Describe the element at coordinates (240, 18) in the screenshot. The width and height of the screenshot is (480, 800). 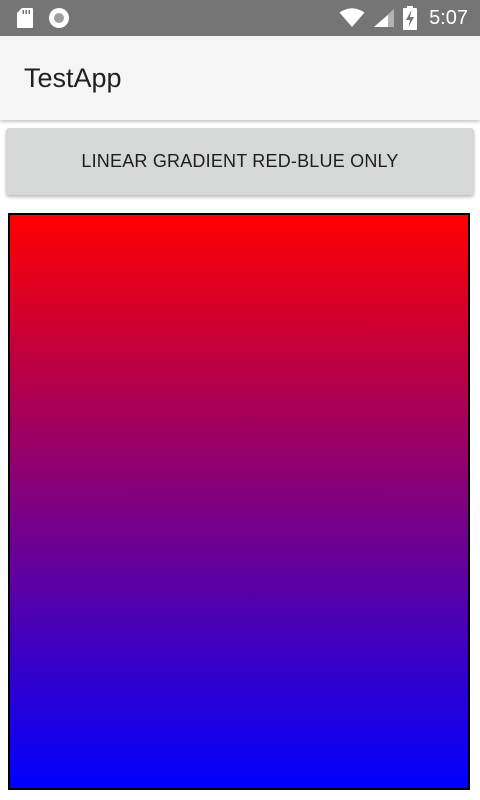
I see `status-bar: 5:07` at that location.